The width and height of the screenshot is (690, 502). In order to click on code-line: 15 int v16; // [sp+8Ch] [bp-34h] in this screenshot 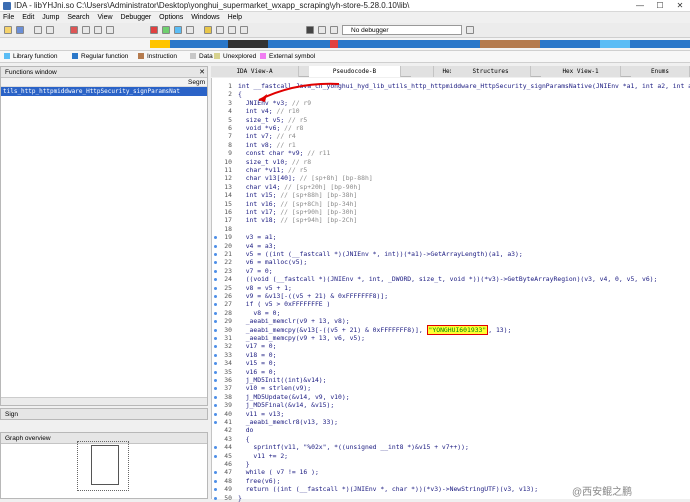, I will do `click(451, 204)`.